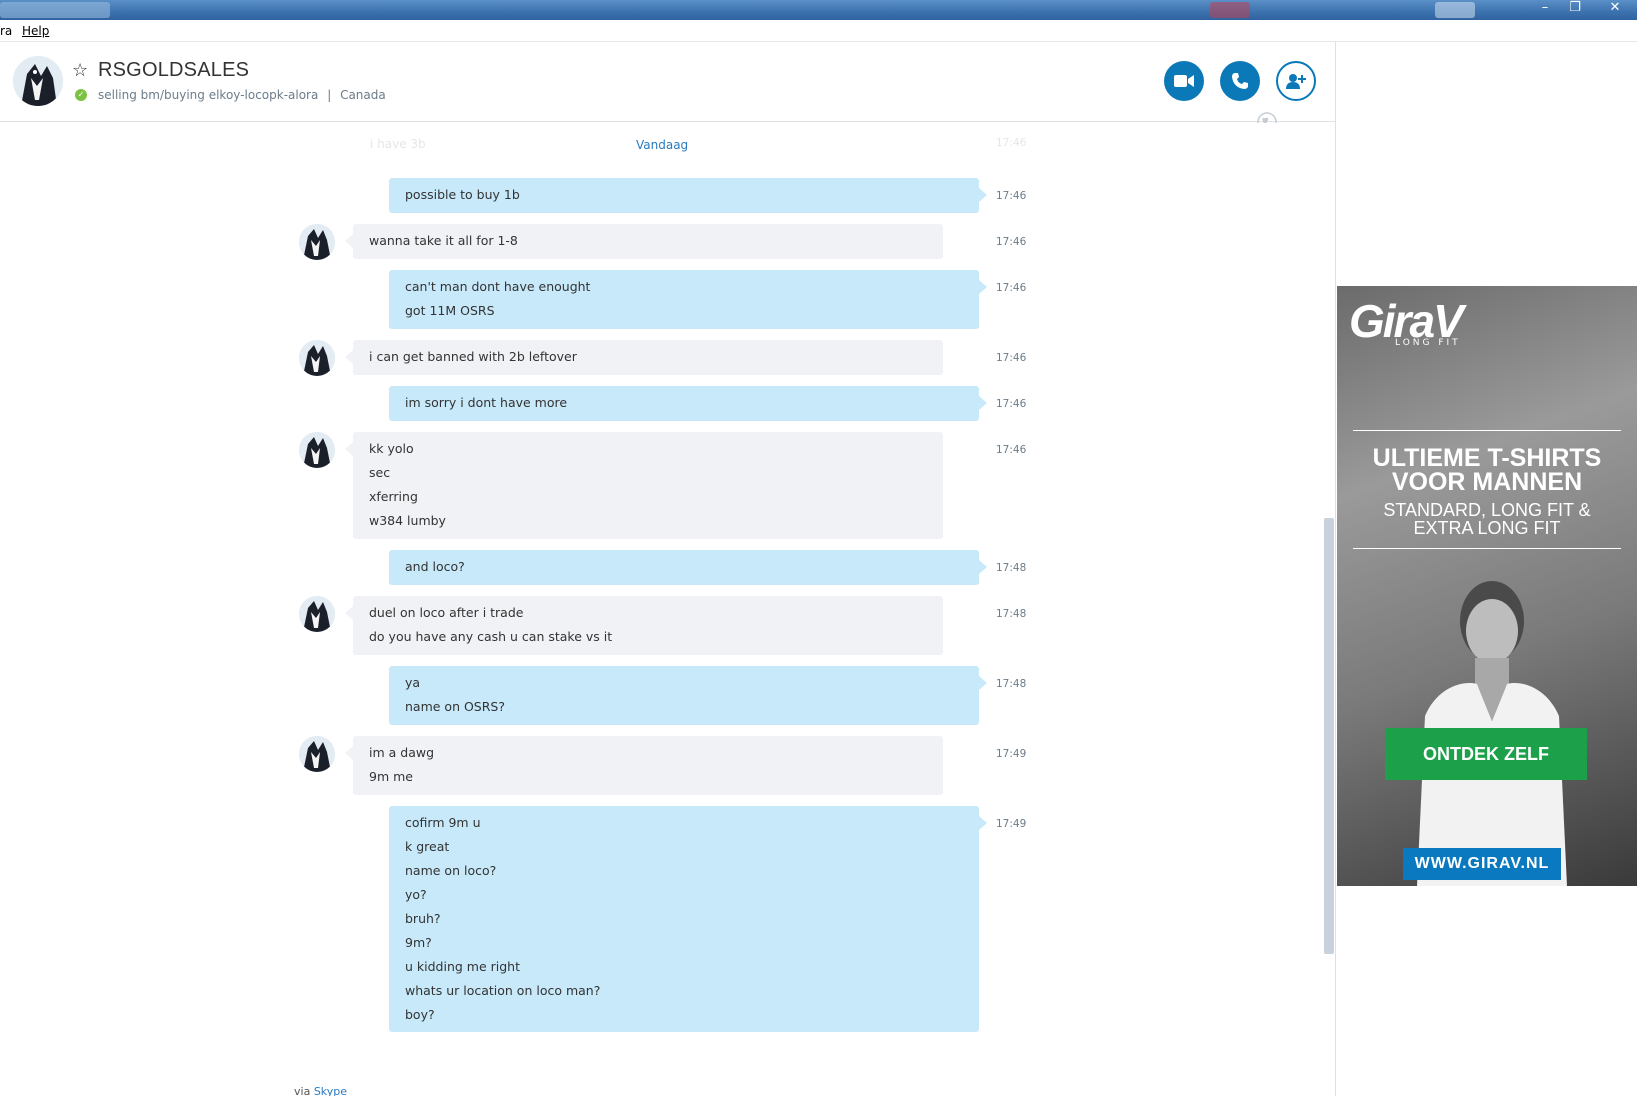 This screenshot has height=1096, width=1637. I want to click on menu-bar: ra Help, so click(818, 31).